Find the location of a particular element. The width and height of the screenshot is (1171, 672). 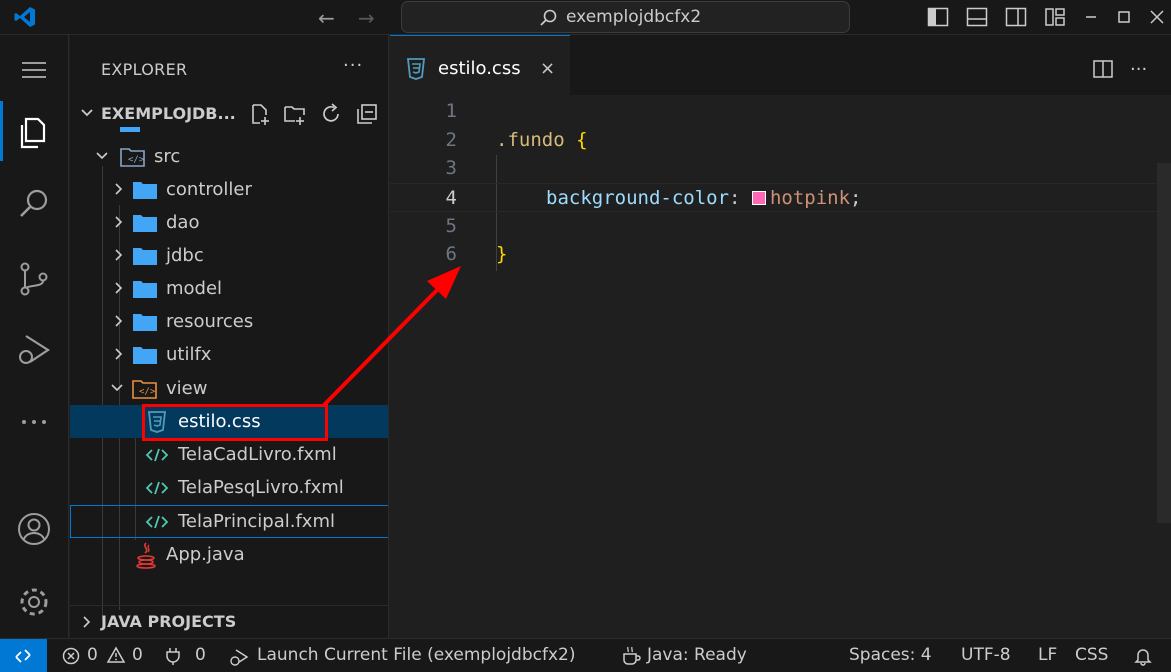

java-projects-label: JAVA PROJECTS is located at coordinates (169, 621).